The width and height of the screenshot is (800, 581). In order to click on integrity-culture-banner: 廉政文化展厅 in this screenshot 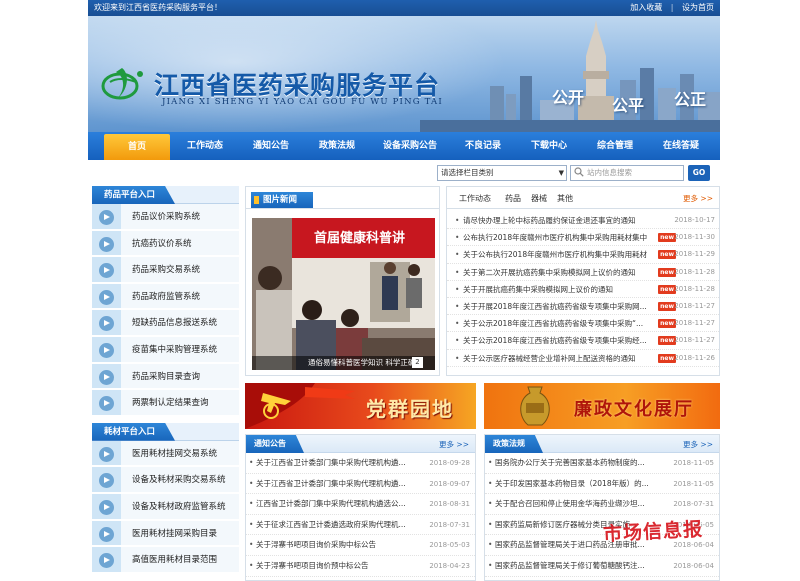, I will do `click(602, 406)`.